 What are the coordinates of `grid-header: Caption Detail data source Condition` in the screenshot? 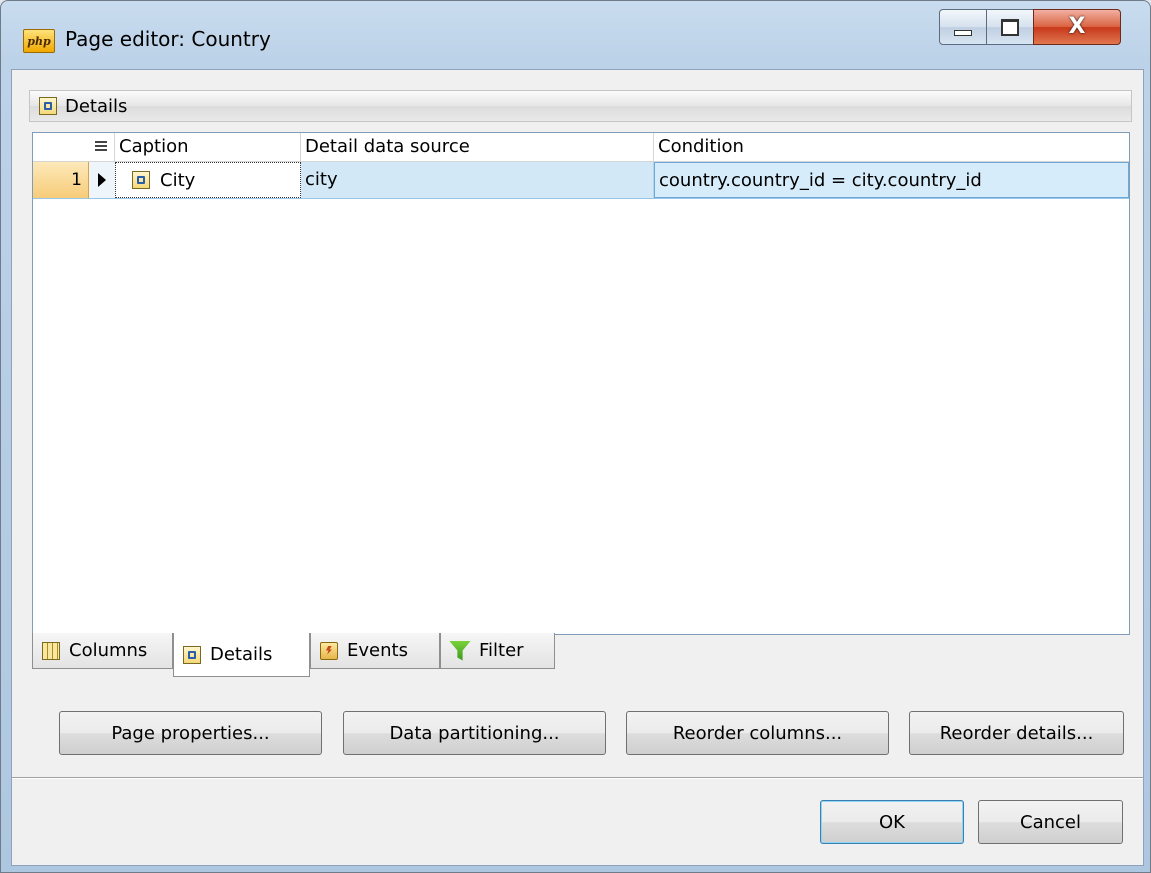 It's located at (581, 147).